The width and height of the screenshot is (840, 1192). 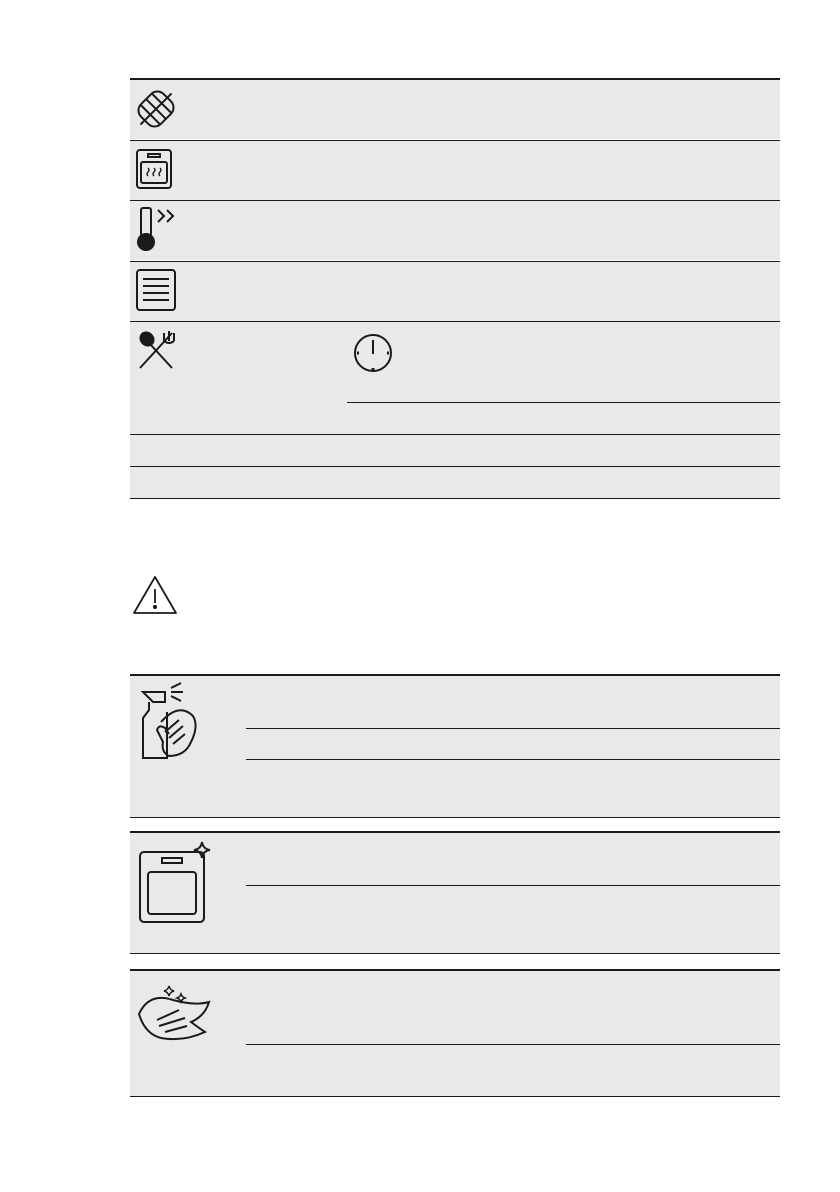 What do you see at coordinates (177, 882) in the screenshot?
I see `clean-oven-sparkle-icon` at bounding box center [177, 882].